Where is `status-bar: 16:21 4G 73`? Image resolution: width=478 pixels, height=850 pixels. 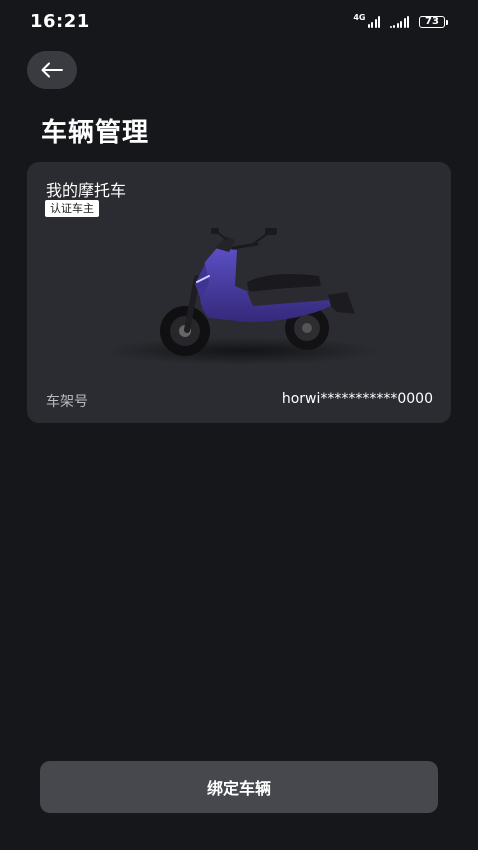
status-bar: 16:21 4G 73 is located at coordinates (239, 22).